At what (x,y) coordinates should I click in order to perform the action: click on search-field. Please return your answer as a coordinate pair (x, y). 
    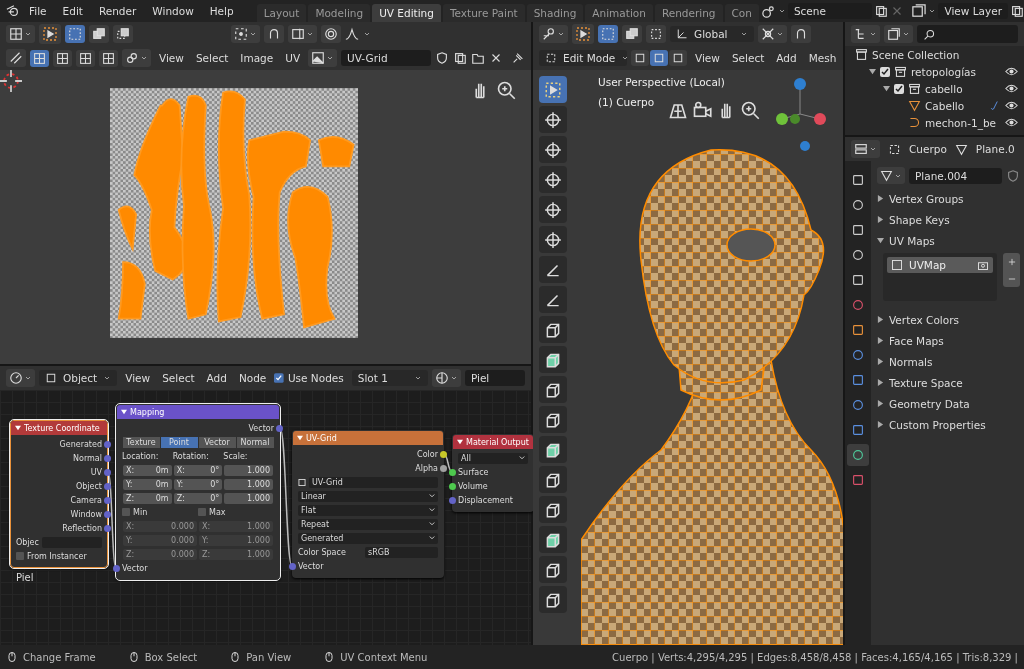
    Looking at the image, I should click on (967, 34).